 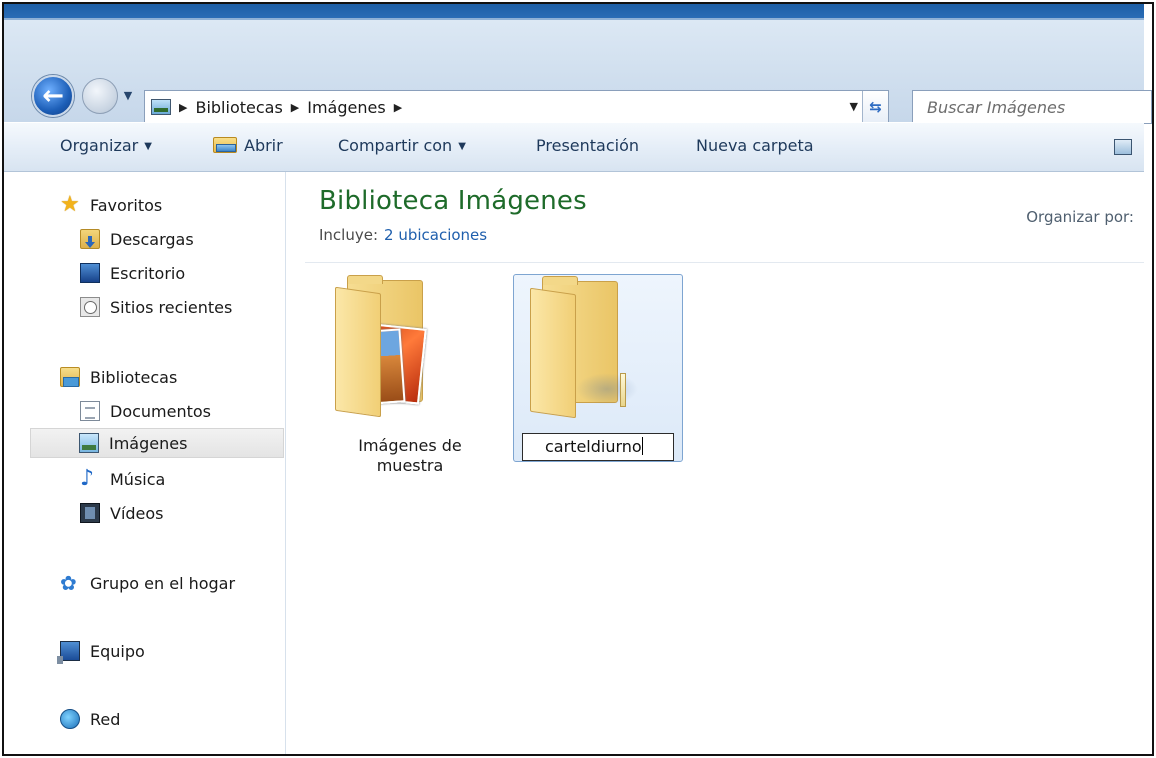 I want to click on sidebar-item-downloads: Descargas, so click(x=137, y=239).